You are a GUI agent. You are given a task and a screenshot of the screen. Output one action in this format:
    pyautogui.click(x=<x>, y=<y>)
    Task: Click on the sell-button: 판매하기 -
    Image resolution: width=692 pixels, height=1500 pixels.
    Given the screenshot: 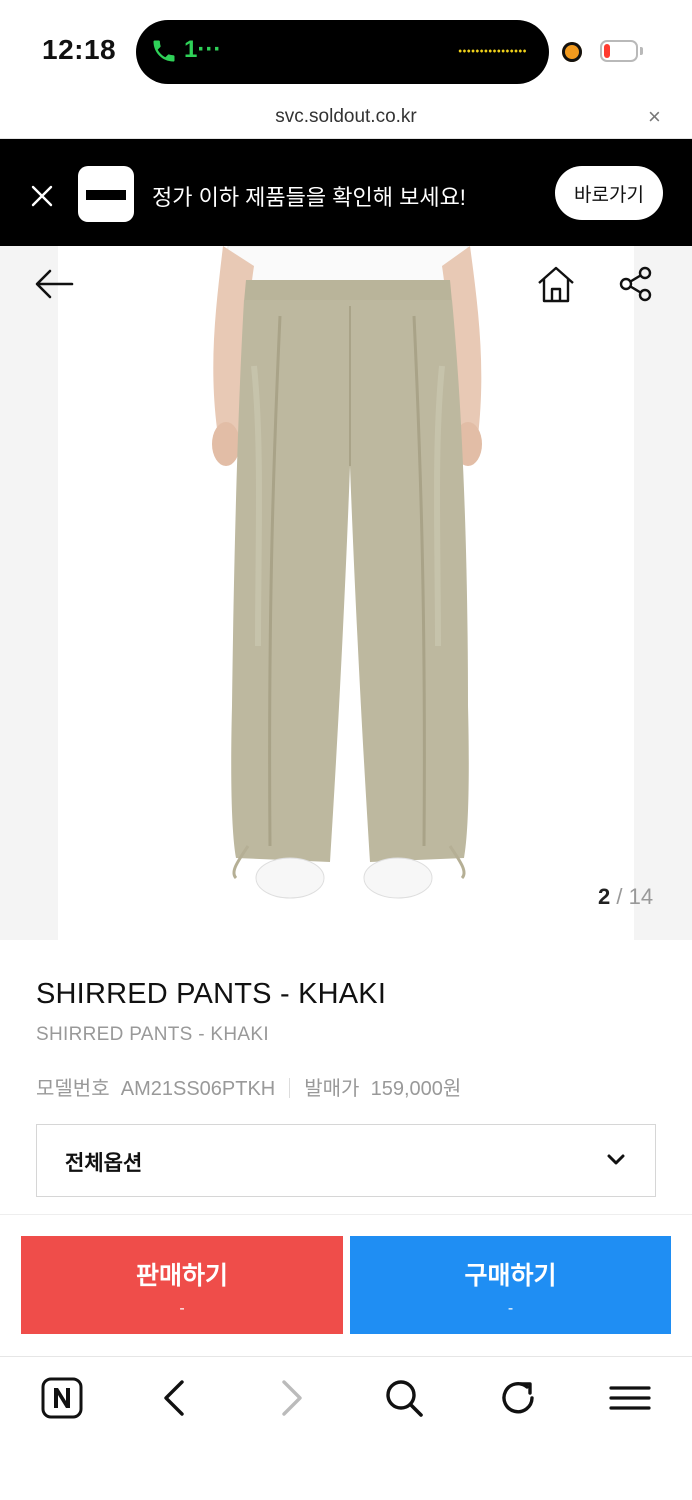 What is the action you would take?
    pyautogui.click(x=182, y=1285)
    